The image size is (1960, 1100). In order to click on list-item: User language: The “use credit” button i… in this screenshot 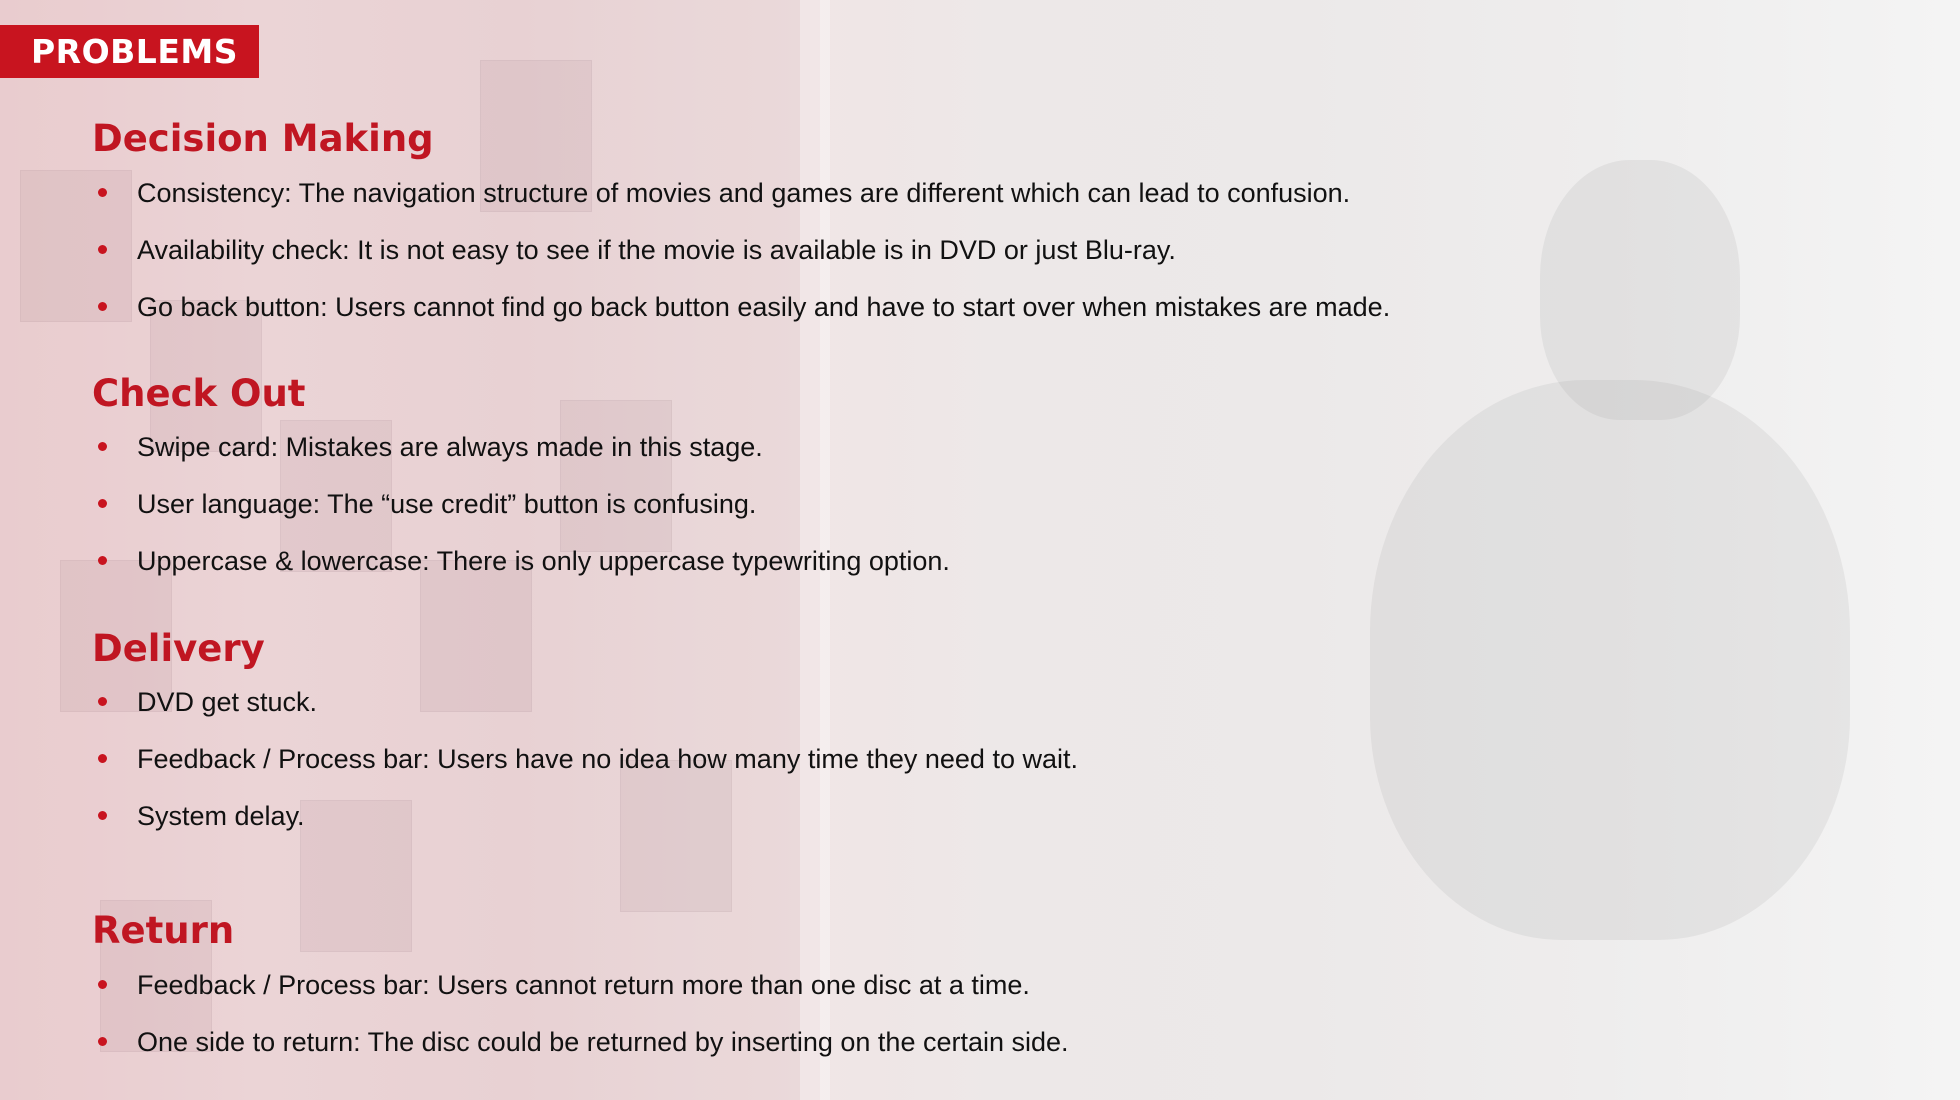, I will do `click(521, 517)`.